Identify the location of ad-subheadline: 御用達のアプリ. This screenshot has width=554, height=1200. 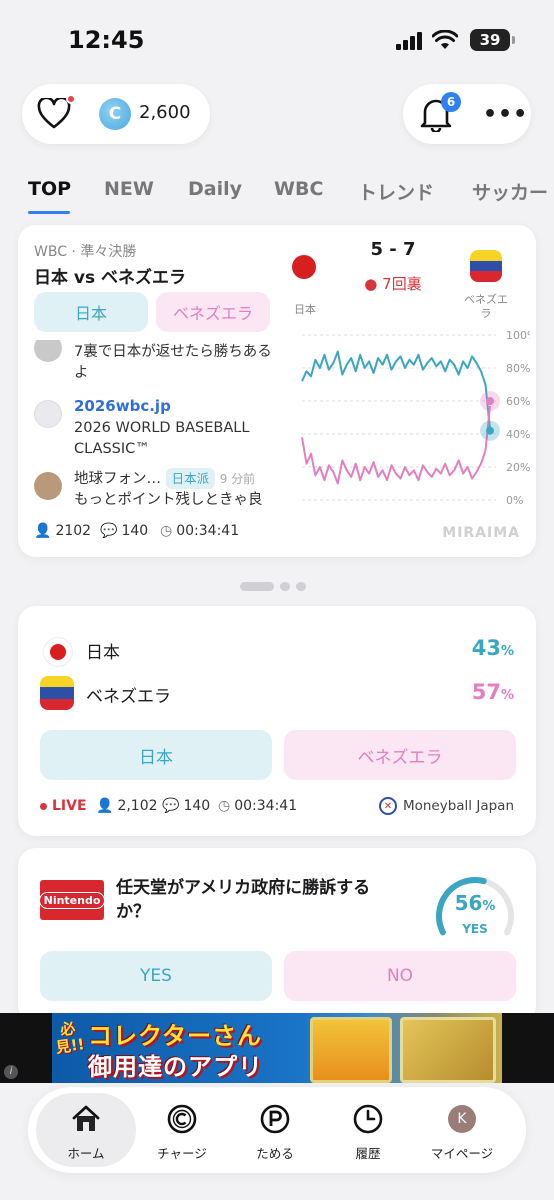
(175, 1067).